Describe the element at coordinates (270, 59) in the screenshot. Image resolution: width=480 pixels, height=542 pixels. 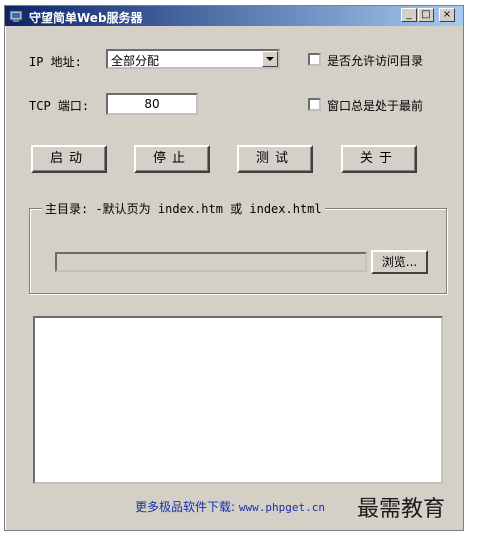
I see `chevron-down-icon` at that location.